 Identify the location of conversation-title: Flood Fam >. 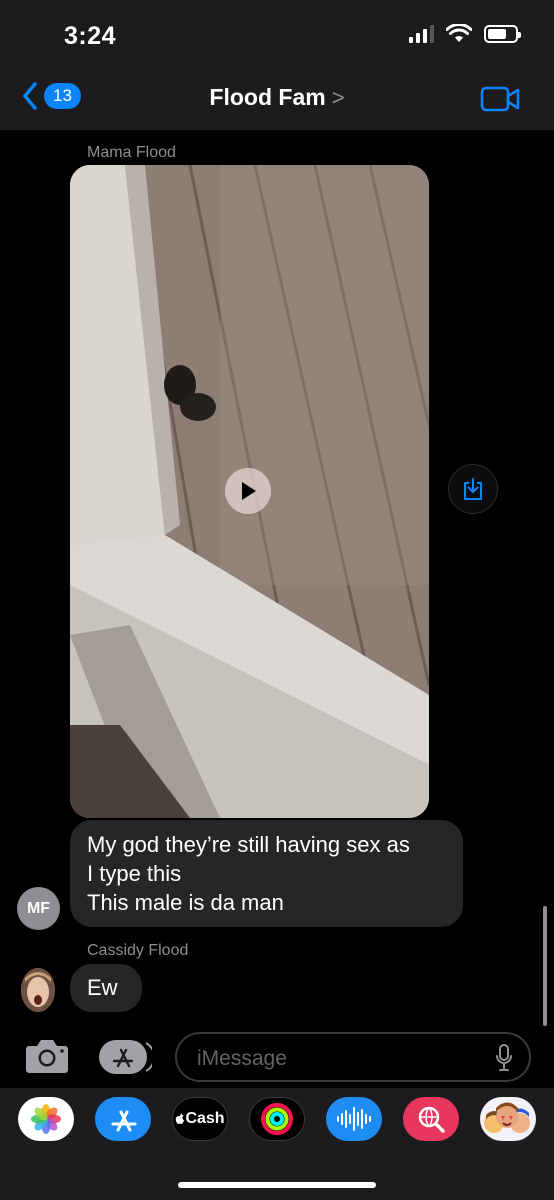
(277, 97).